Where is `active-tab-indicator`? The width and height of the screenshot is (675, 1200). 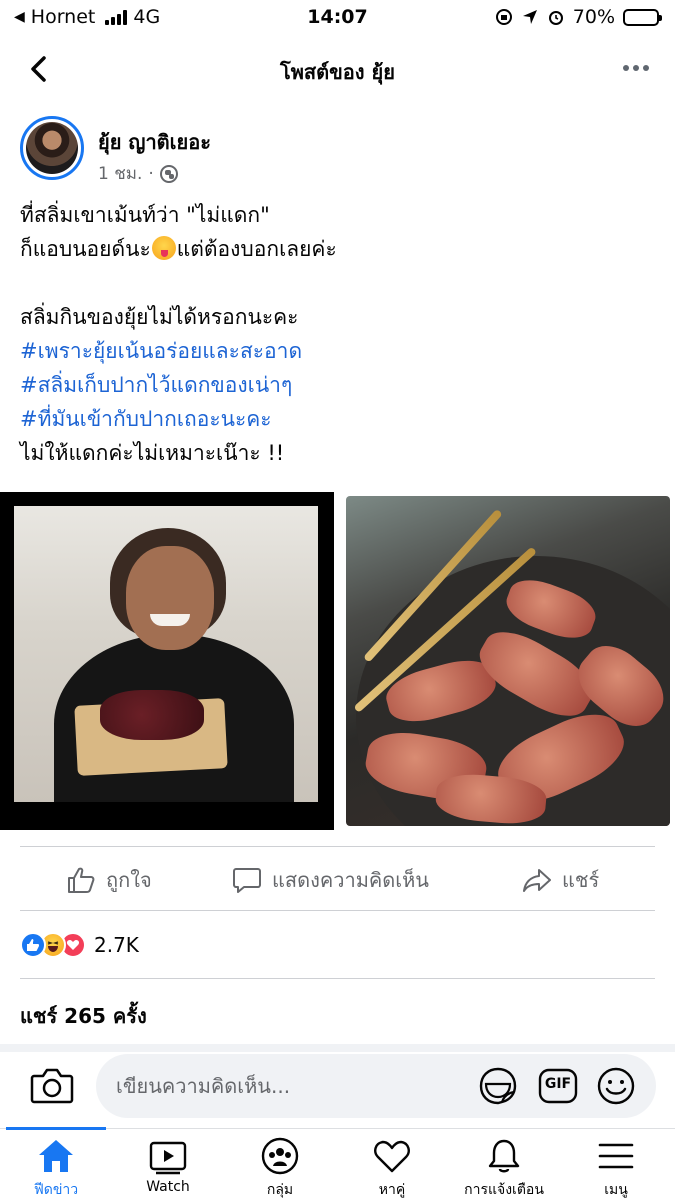
active-tab-indicator is located at coordinates (56, 1128).